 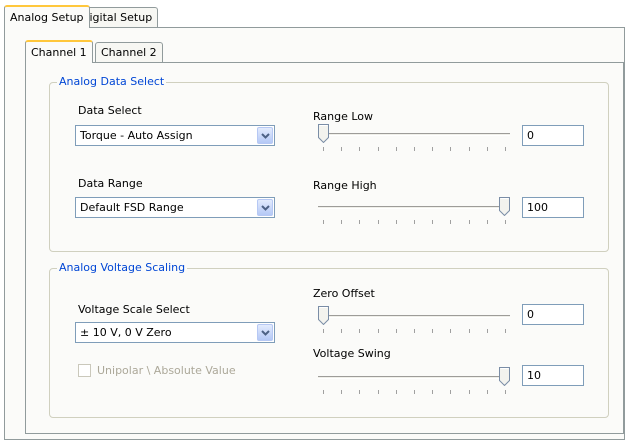 I want to click on tab-channel-2: Channel 2, so click(x=129, y=52).